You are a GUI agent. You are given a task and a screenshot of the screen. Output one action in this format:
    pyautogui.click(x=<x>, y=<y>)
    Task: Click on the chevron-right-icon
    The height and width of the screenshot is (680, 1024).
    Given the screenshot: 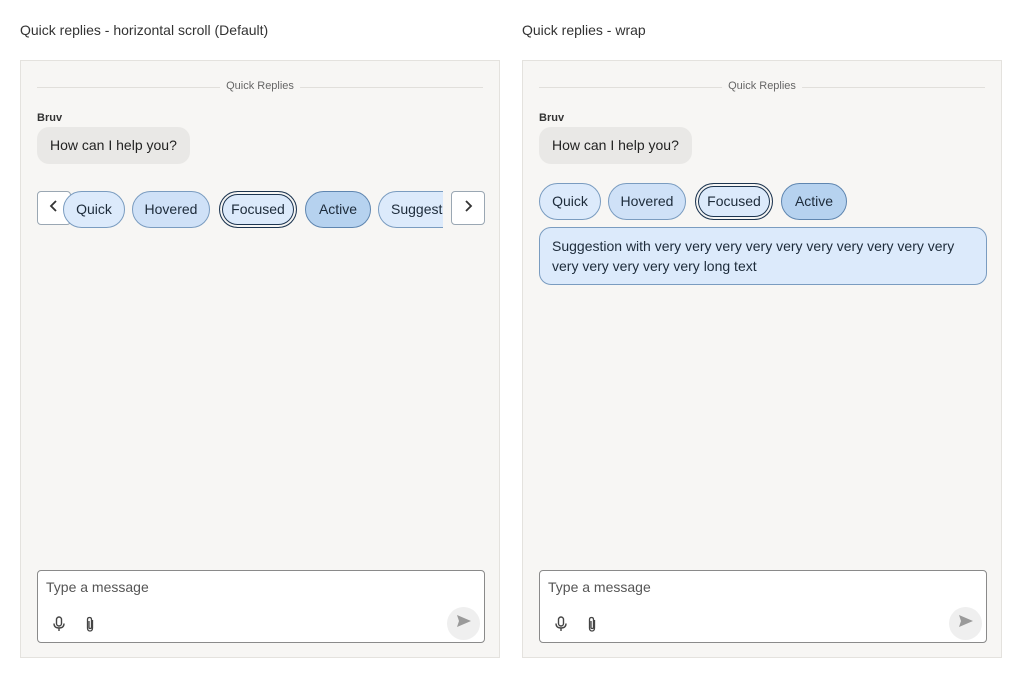 What is the action you would take?
    pyautogui.click(x=468, y=208)
    